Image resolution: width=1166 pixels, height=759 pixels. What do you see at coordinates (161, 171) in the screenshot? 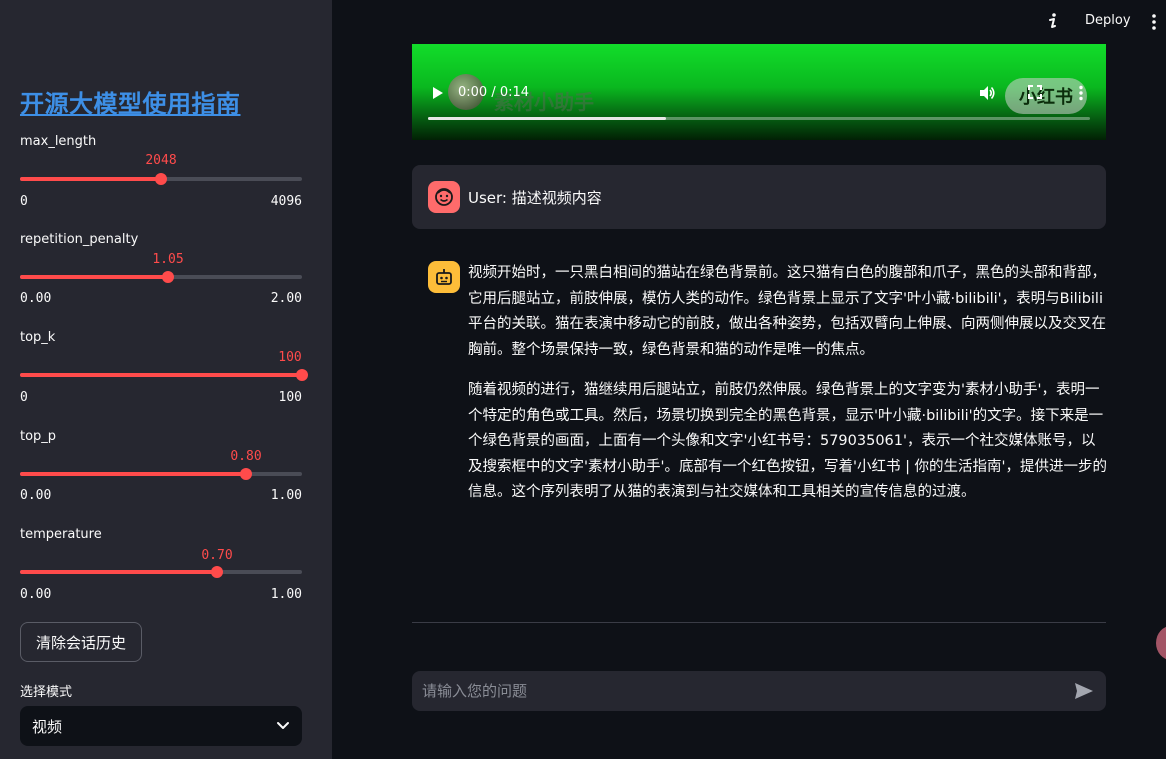
I see `slider-max-length: max_length 2048 0 4096` at bounding box center [161, 171].